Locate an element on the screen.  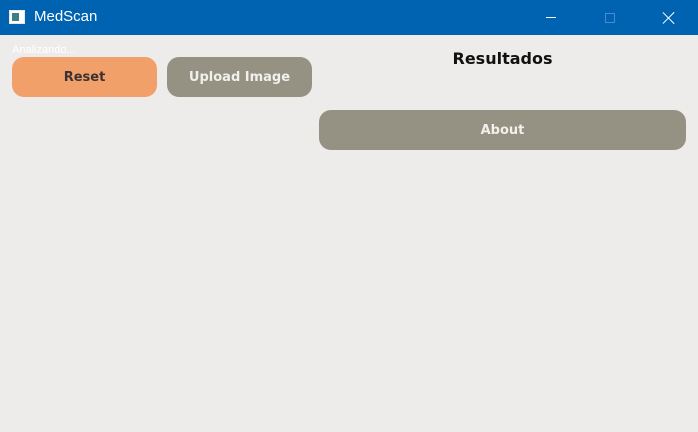
minimize-button is located at coordinates (551, 17).